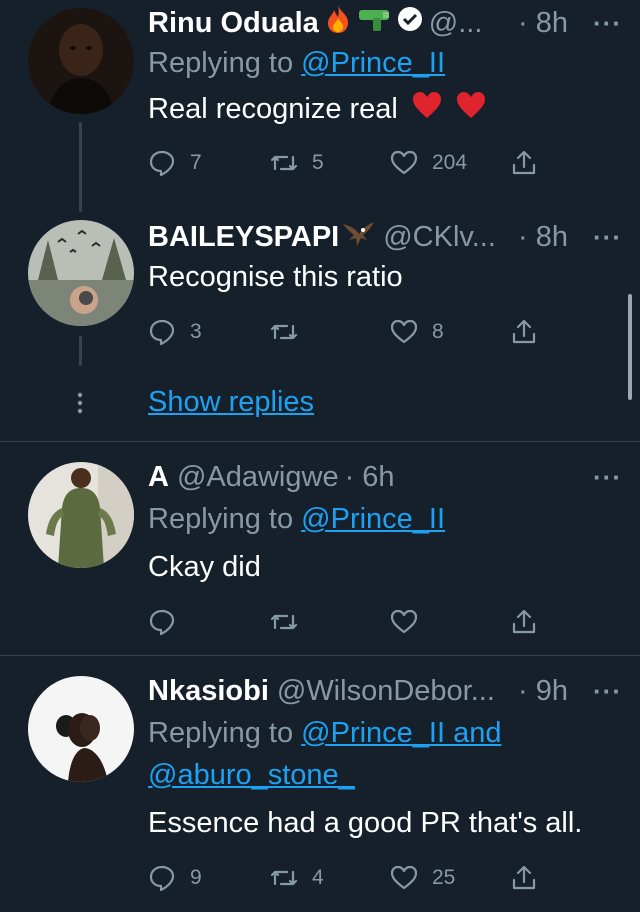 This screenshot has height=912, width=640. I want to click on mention-link: @Prince_II and, so click(401, 733).